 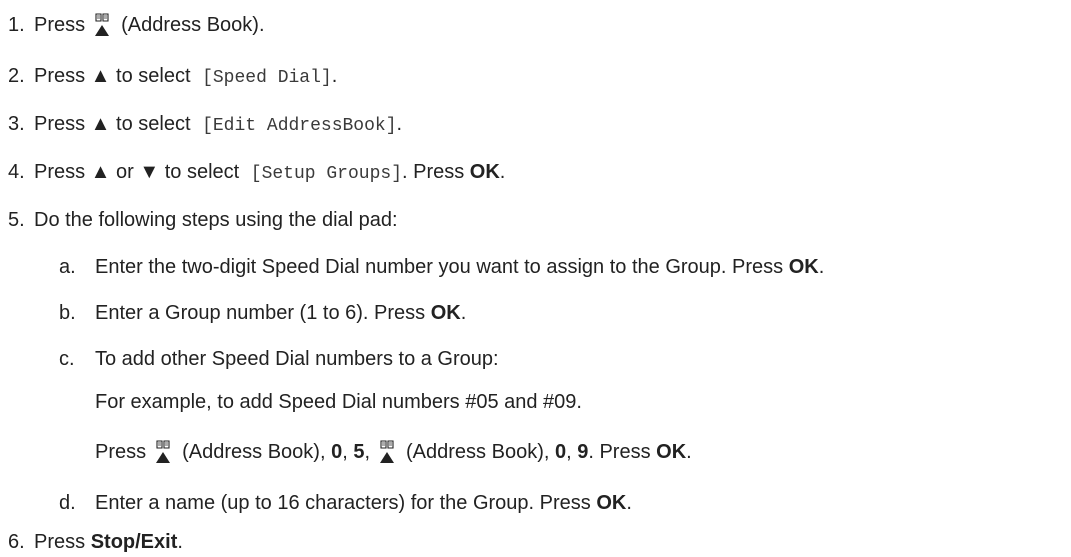 I want to click on substep-letter: b., so click(x=67, y=312).